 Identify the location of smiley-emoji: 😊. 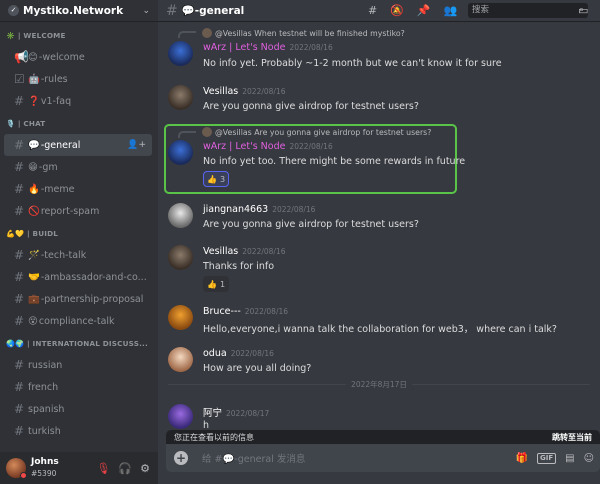
(33, 57).